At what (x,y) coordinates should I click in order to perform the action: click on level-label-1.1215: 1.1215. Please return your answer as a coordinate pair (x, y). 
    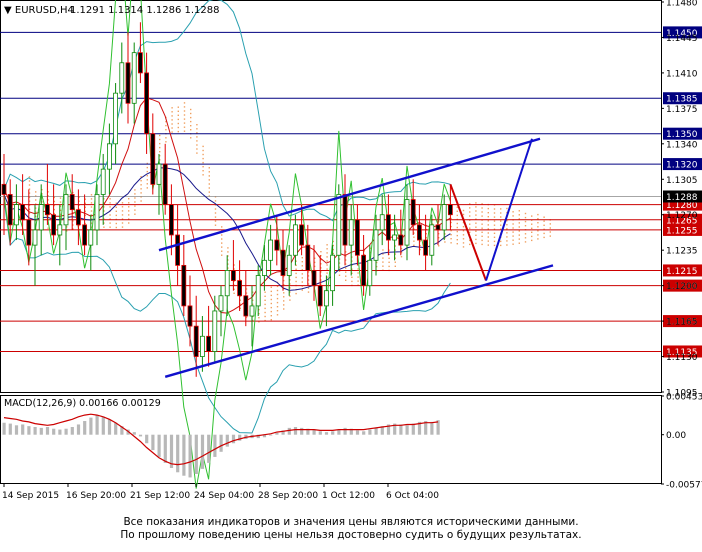
    Looking at the image, I should click on (682, 272).